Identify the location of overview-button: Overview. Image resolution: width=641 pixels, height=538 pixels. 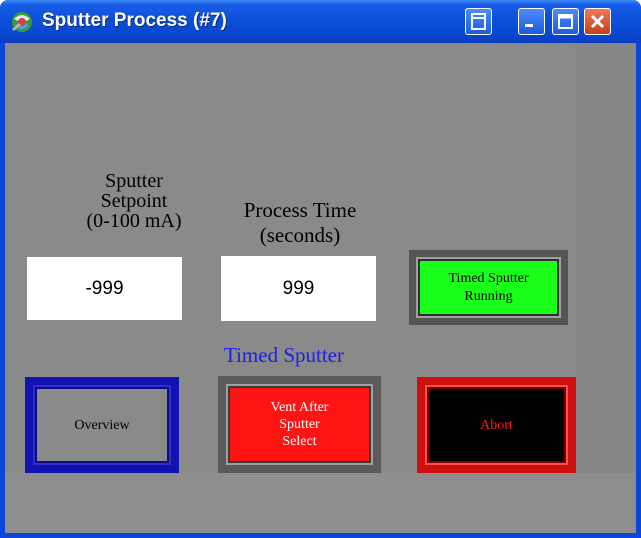
(102, 425).